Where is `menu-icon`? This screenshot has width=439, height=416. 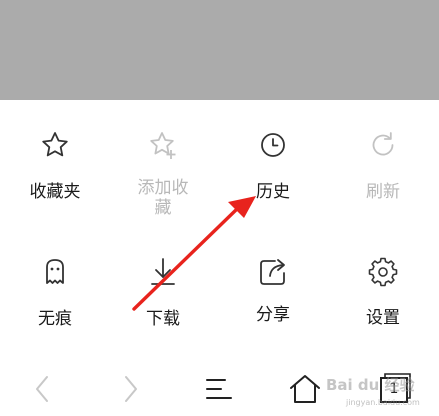
menu-icon is located at coordinates (219, 389).